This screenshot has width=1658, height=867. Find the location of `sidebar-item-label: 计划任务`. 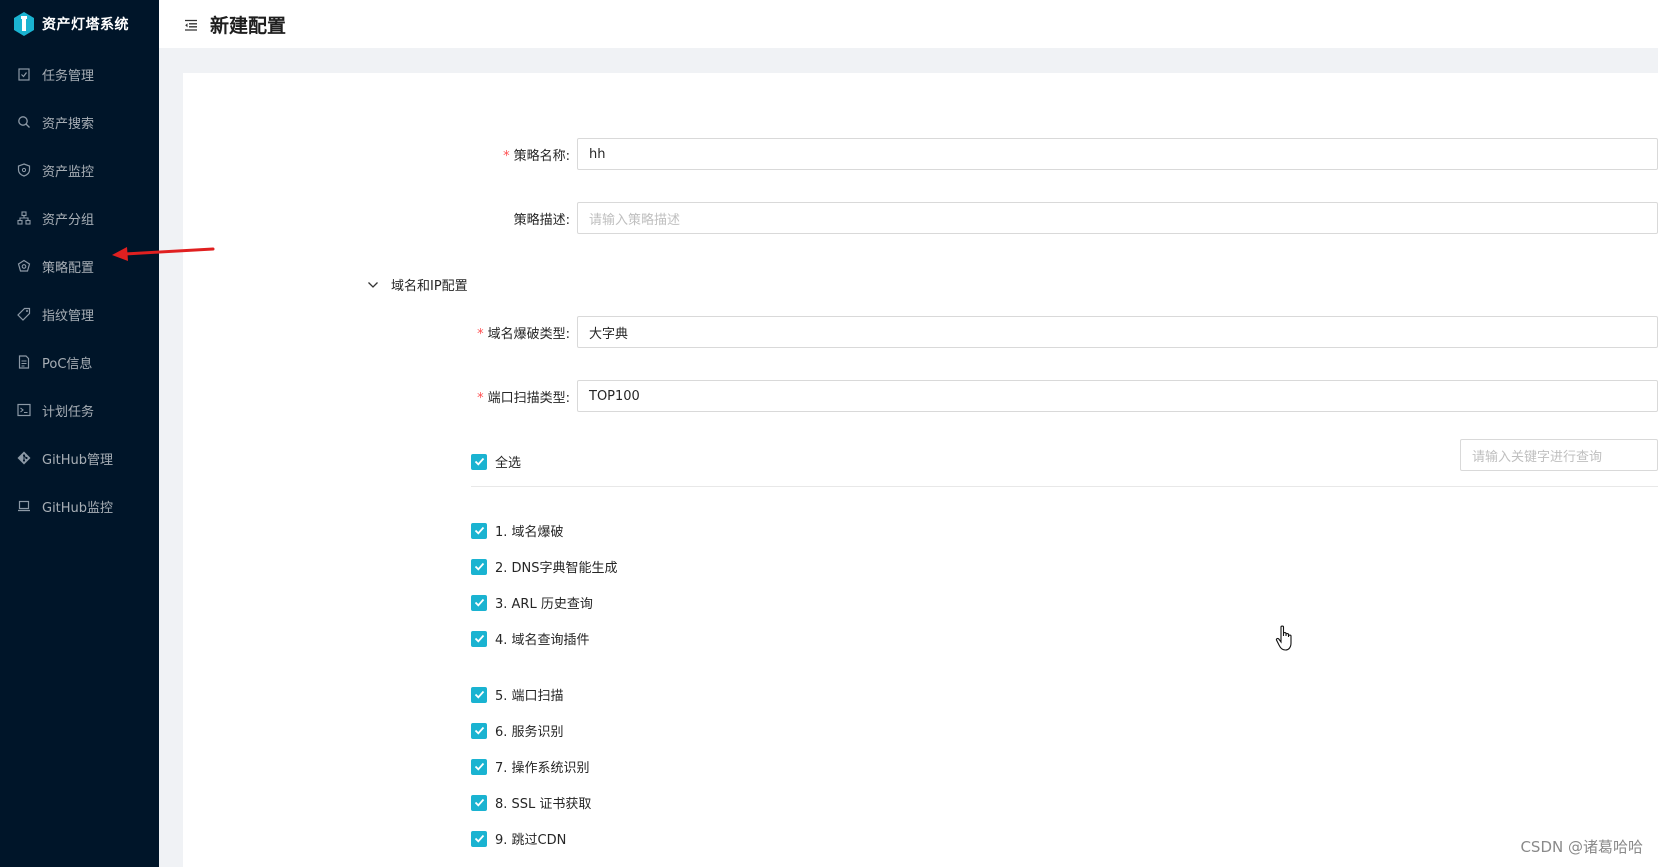

sidebar-item-label: 计划任务 is located at coordinates (68, 412).